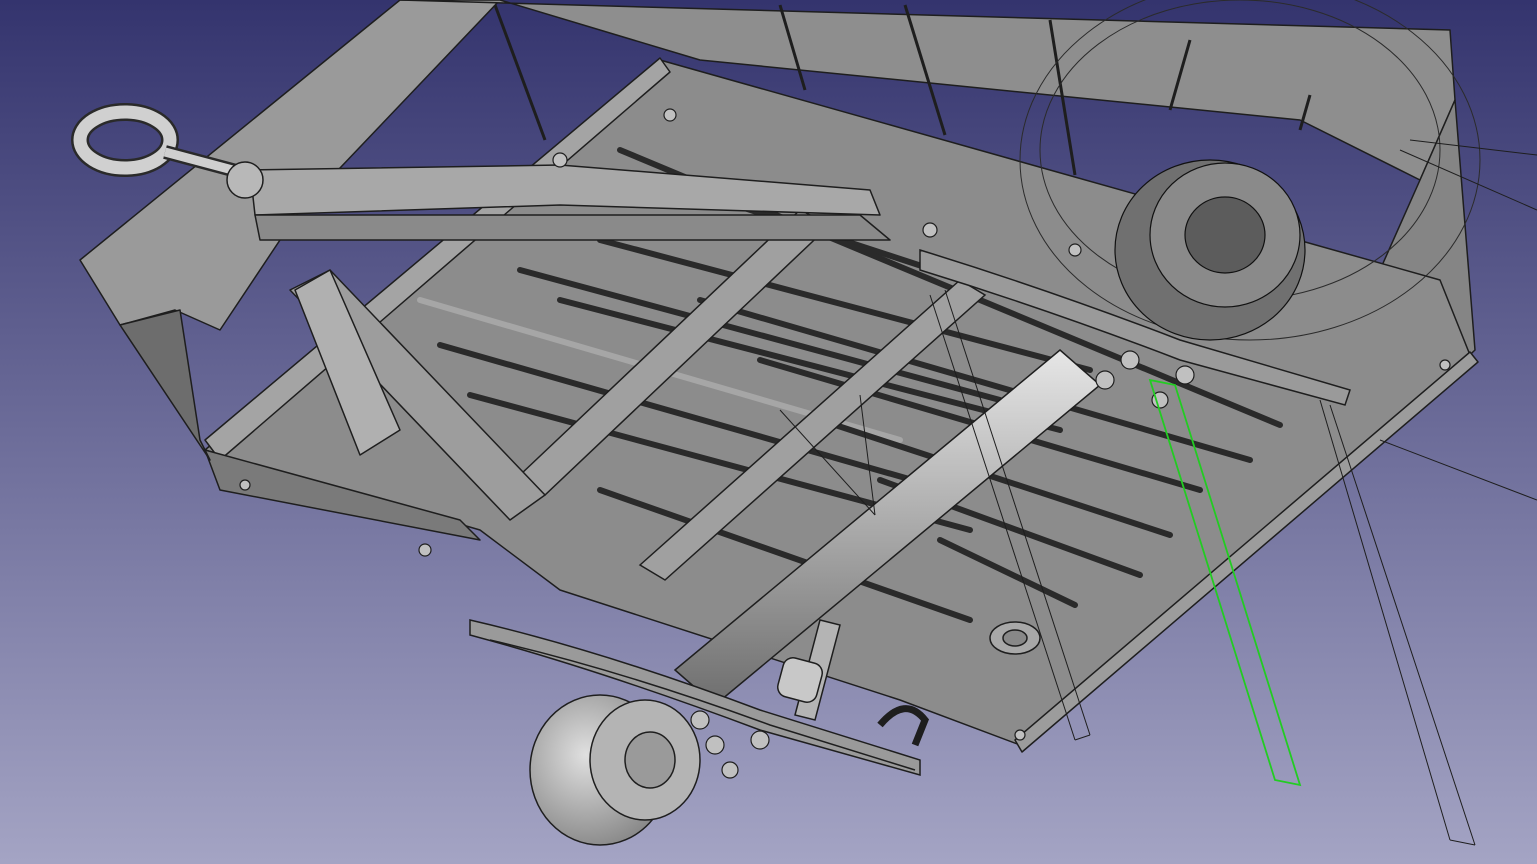 This screenshot has width=1537, height=864. Describe the element at coordinates (1210, 250) in the screenshot. I see `brake-drum-right` at that location.